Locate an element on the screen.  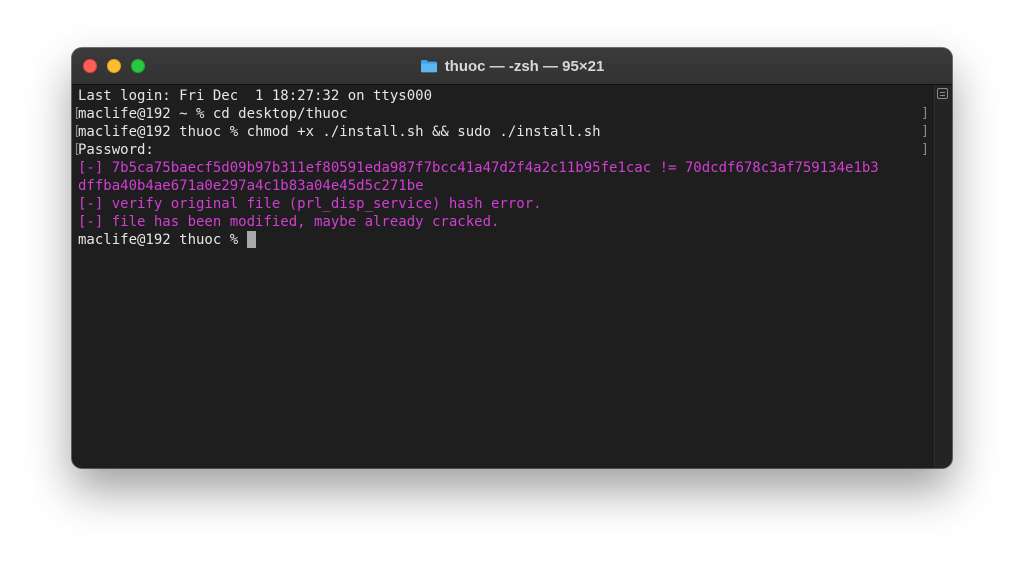
vertical-scrollbar is located at coordinates (943, 276).